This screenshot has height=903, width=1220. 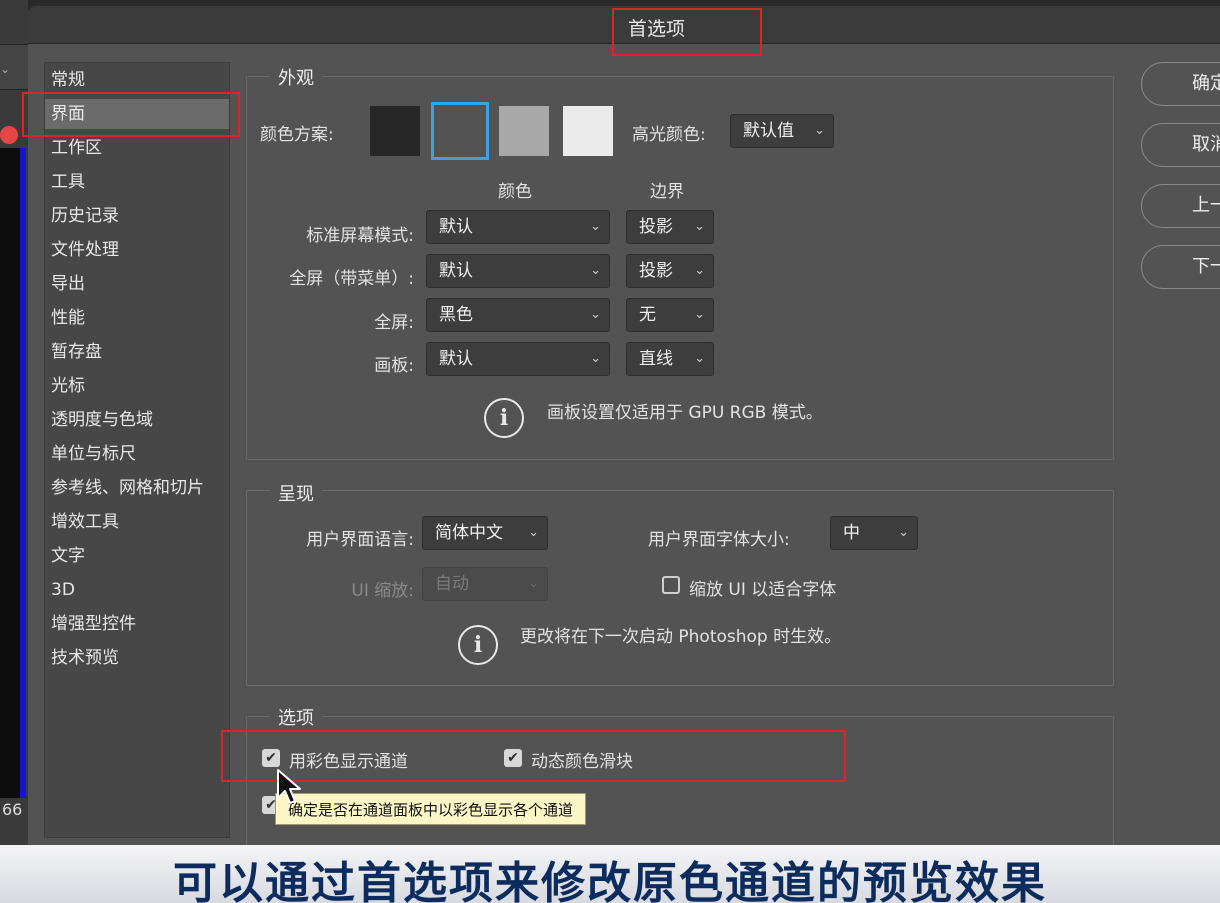 What do you see at coordinates (685, 413) in the screenshot?
I see `artboard-note: 画板设置仅适用于 GPU RGB 模式。` at bounding box center [685, 413].